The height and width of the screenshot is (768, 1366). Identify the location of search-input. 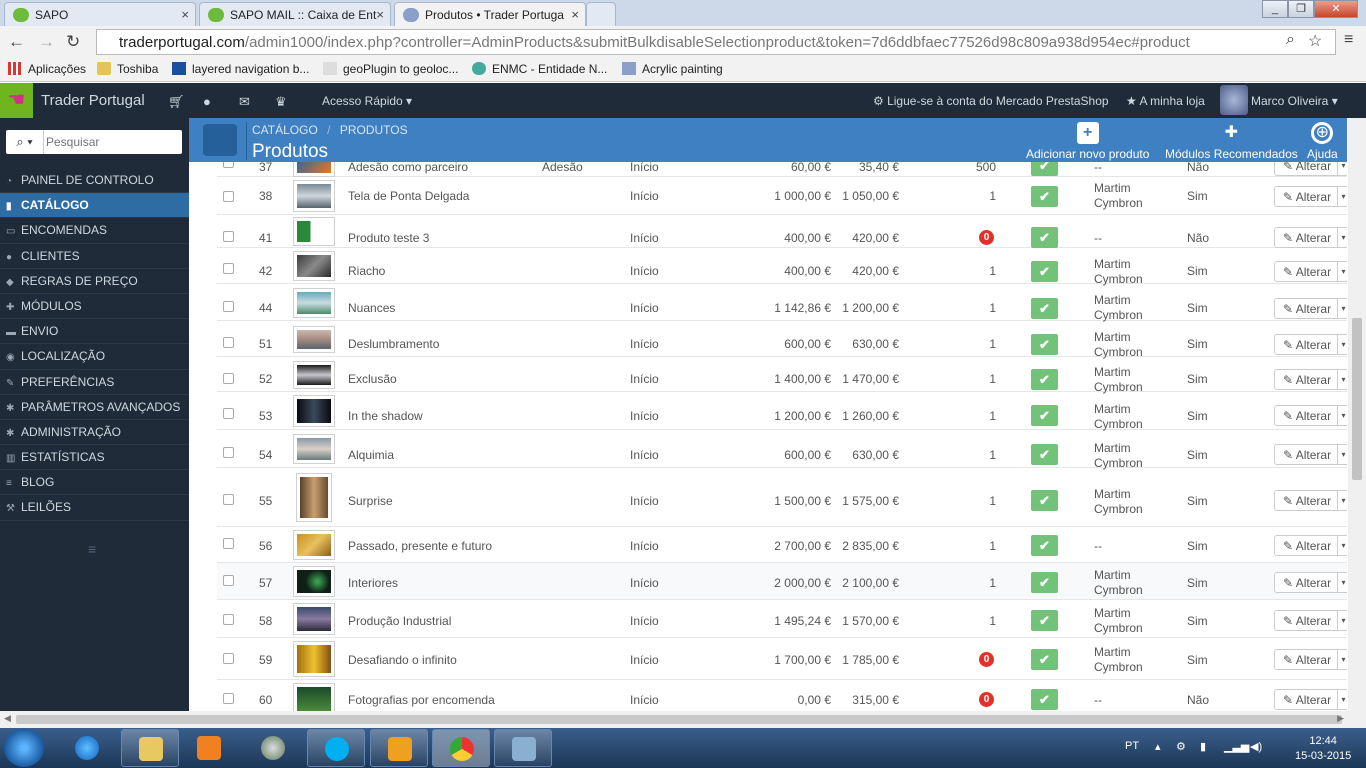
(113, 142).